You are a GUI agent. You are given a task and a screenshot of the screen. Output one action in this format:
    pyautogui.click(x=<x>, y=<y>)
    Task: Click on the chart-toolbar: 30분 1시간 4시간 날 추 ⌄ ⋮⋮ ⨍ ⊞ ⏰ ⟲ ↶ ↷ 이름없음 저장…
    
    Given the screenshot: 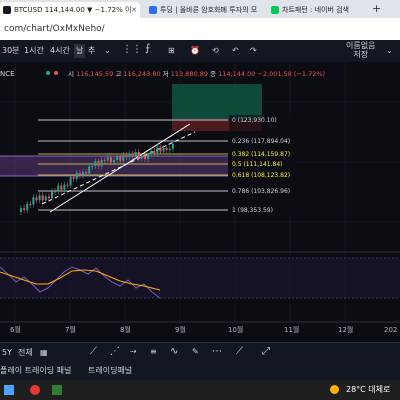 What is the action you would take?
    pyautogui.click(x=200, y=51)
    